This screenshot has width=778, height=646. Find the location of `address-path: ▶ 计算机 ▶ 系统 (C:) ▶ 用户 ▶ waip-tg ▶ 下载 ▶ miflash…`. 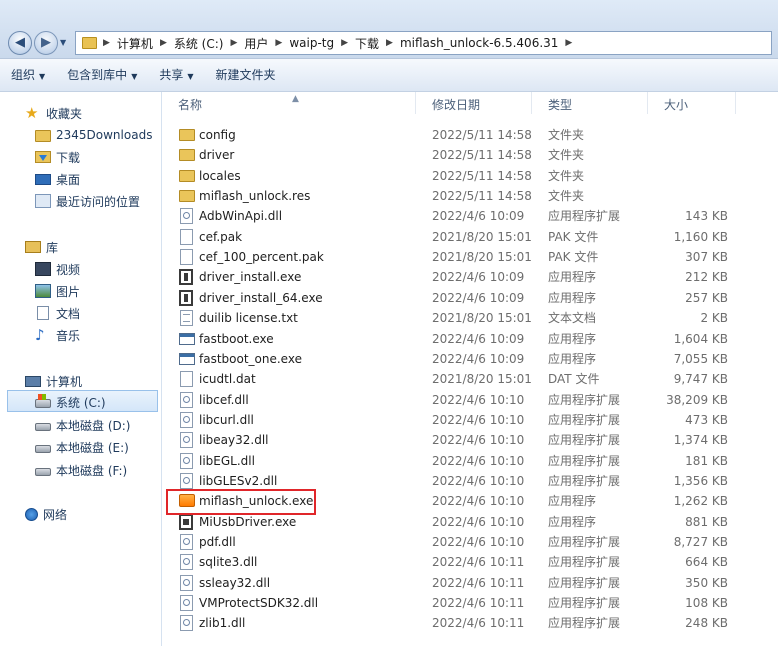

address-path: ▶ 计算机 ▶ 系统 (C:) ▶ 用户 ▶ waip-tg ▶ 下载 ▶ miflash… is located at coordinates (423, 43).